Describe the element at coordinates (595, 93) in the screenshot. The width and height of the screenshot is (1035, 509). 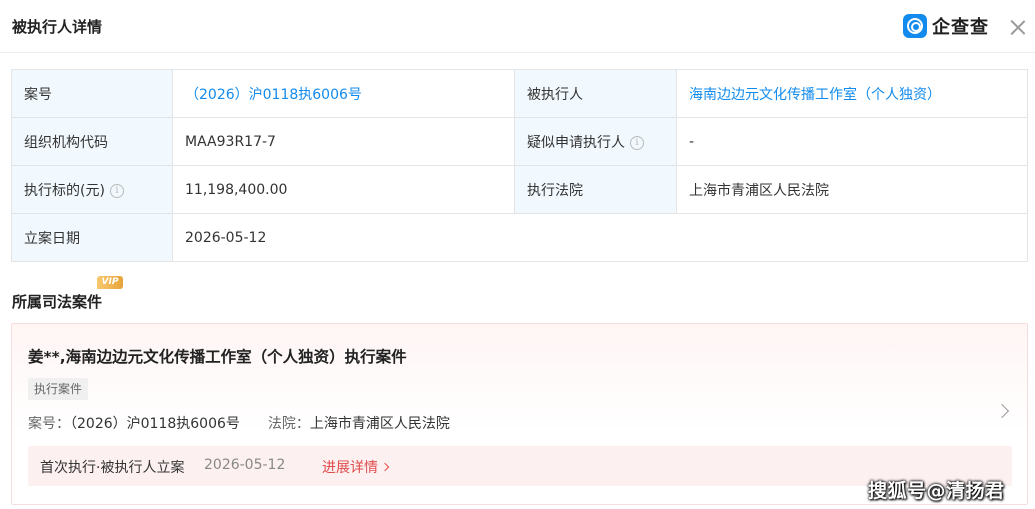
I see `label-executee: 被执行人` at that location.